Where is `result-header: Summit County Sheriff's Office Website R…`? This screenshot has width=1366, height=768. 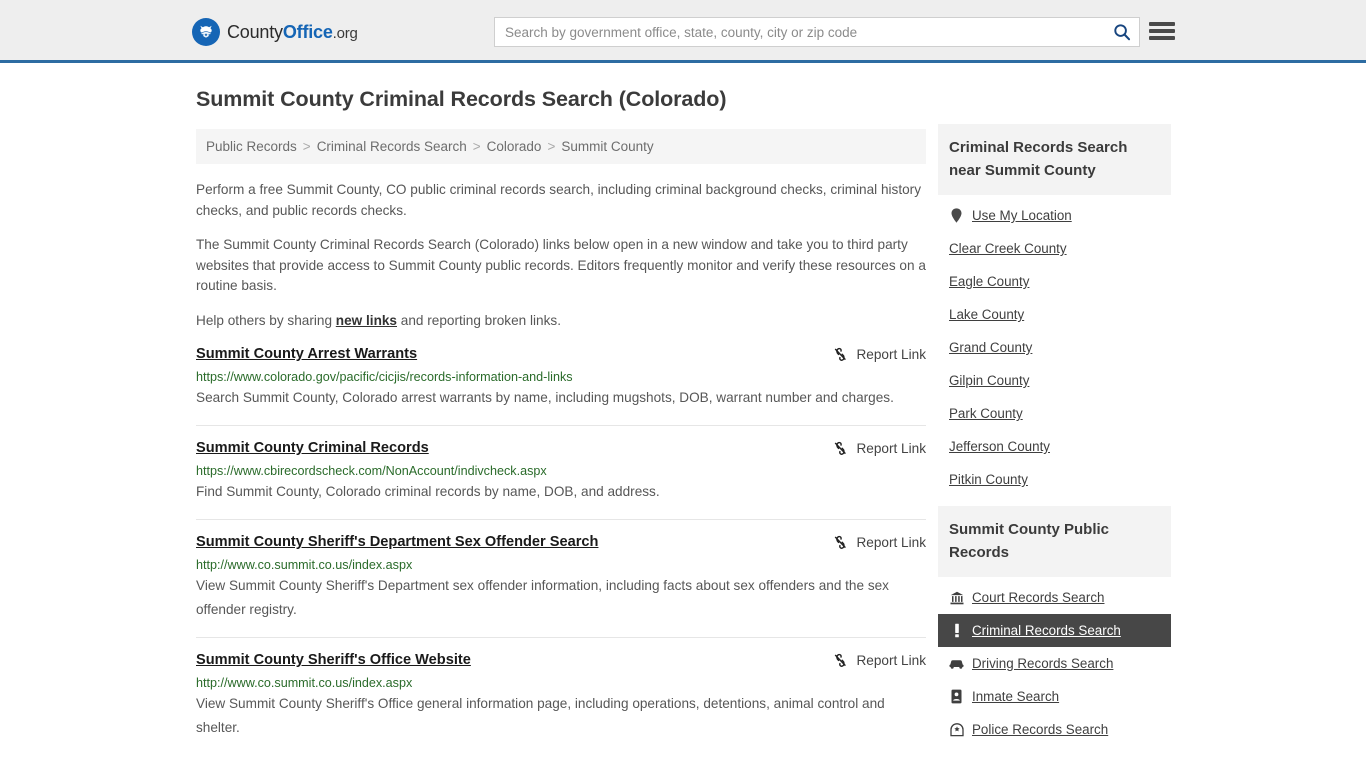
result-header: Summit County Sheriff's Office Website R… is located at coordinates (561, 660).